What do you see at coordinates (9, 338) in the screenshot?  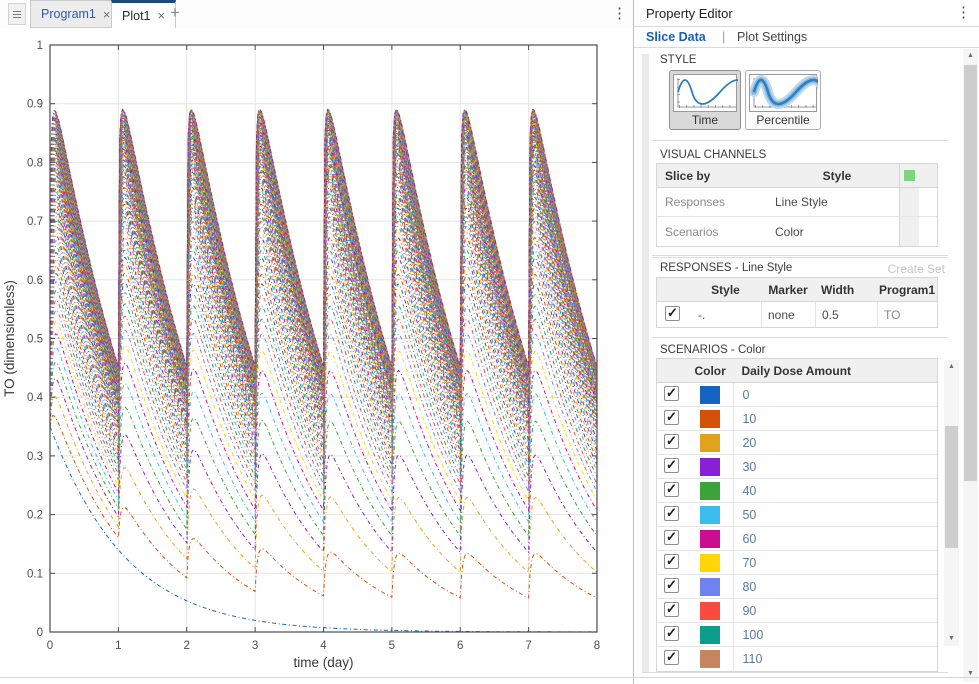 I see `y-axis-label: TO (dimensionless)` at bounding box center [9, 338].